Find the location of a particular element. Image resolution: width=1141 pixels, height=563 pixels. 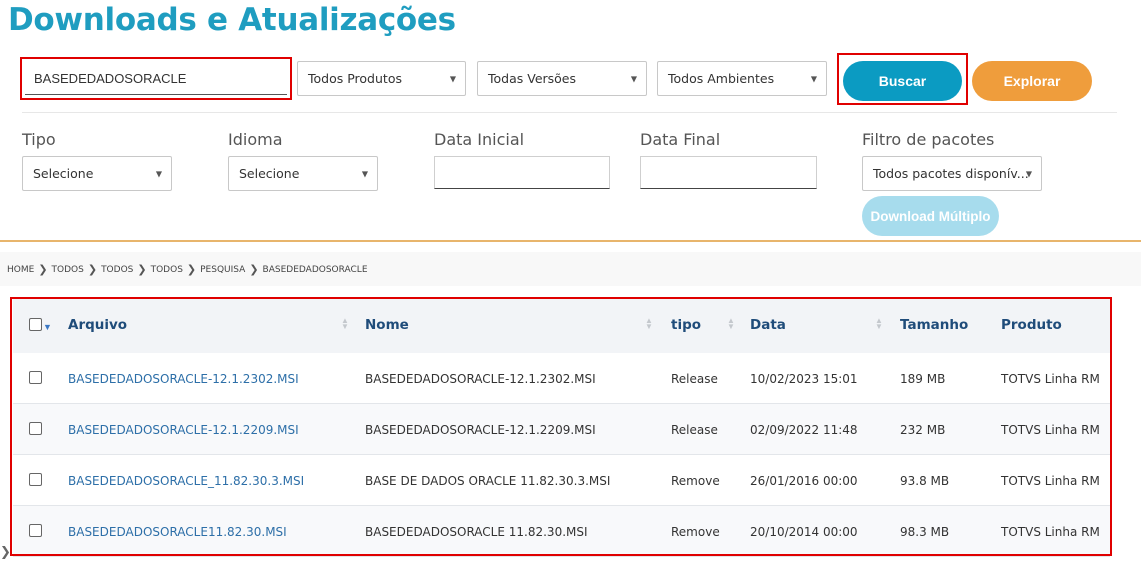

tipo-label: Tipo is located at coordinates (39, 139).